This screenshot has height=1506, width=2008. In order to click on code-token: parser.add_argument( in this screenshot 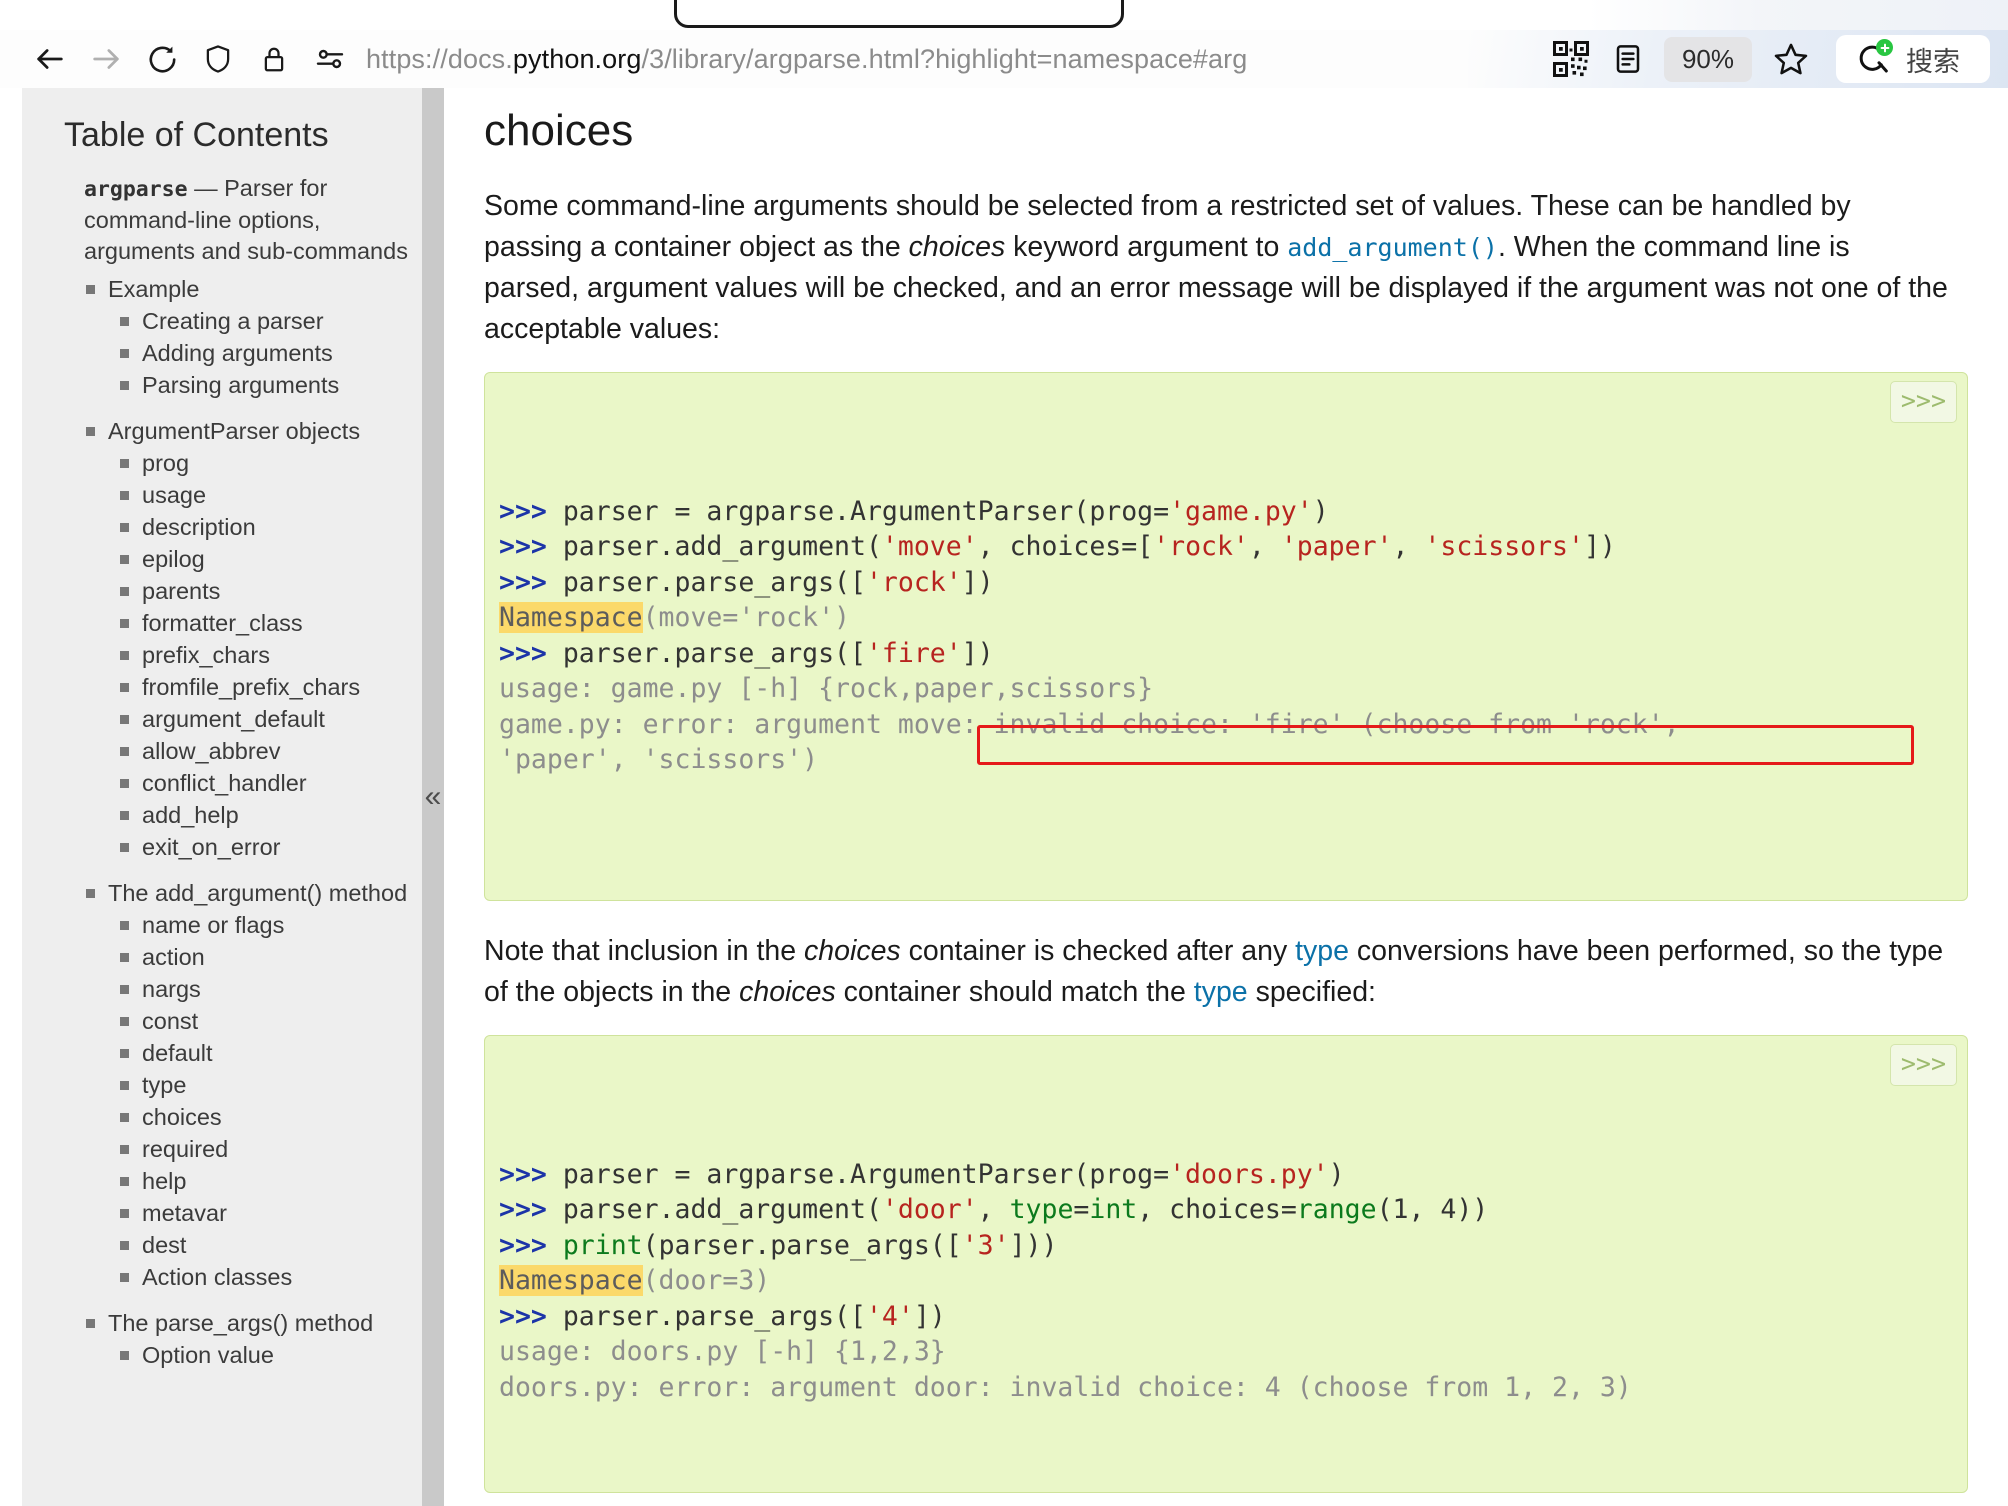, I will do `click(722, 1209)`.